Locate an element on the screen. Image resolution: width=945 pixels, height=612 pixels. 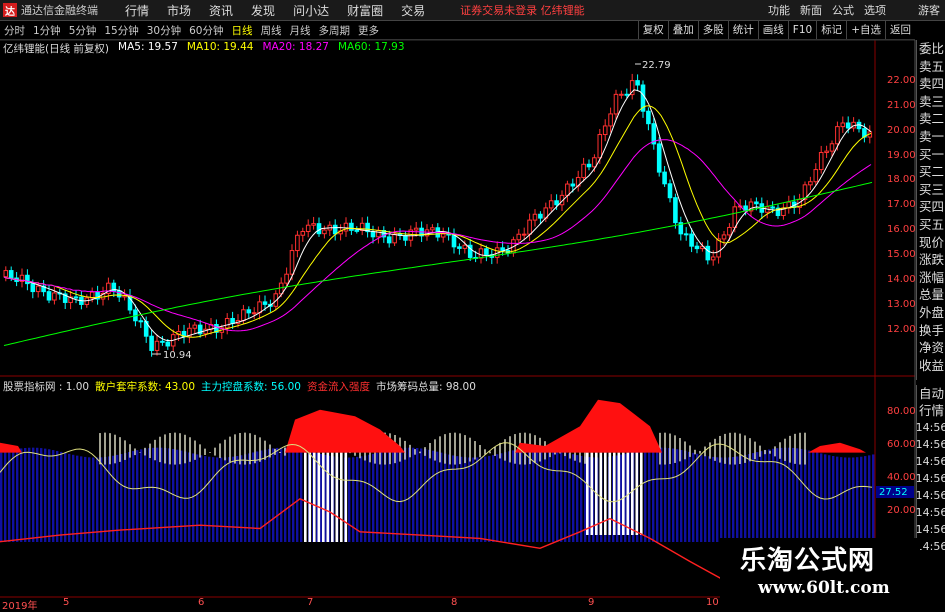
side2-item: 行情 is located at coordinates (931, 410).